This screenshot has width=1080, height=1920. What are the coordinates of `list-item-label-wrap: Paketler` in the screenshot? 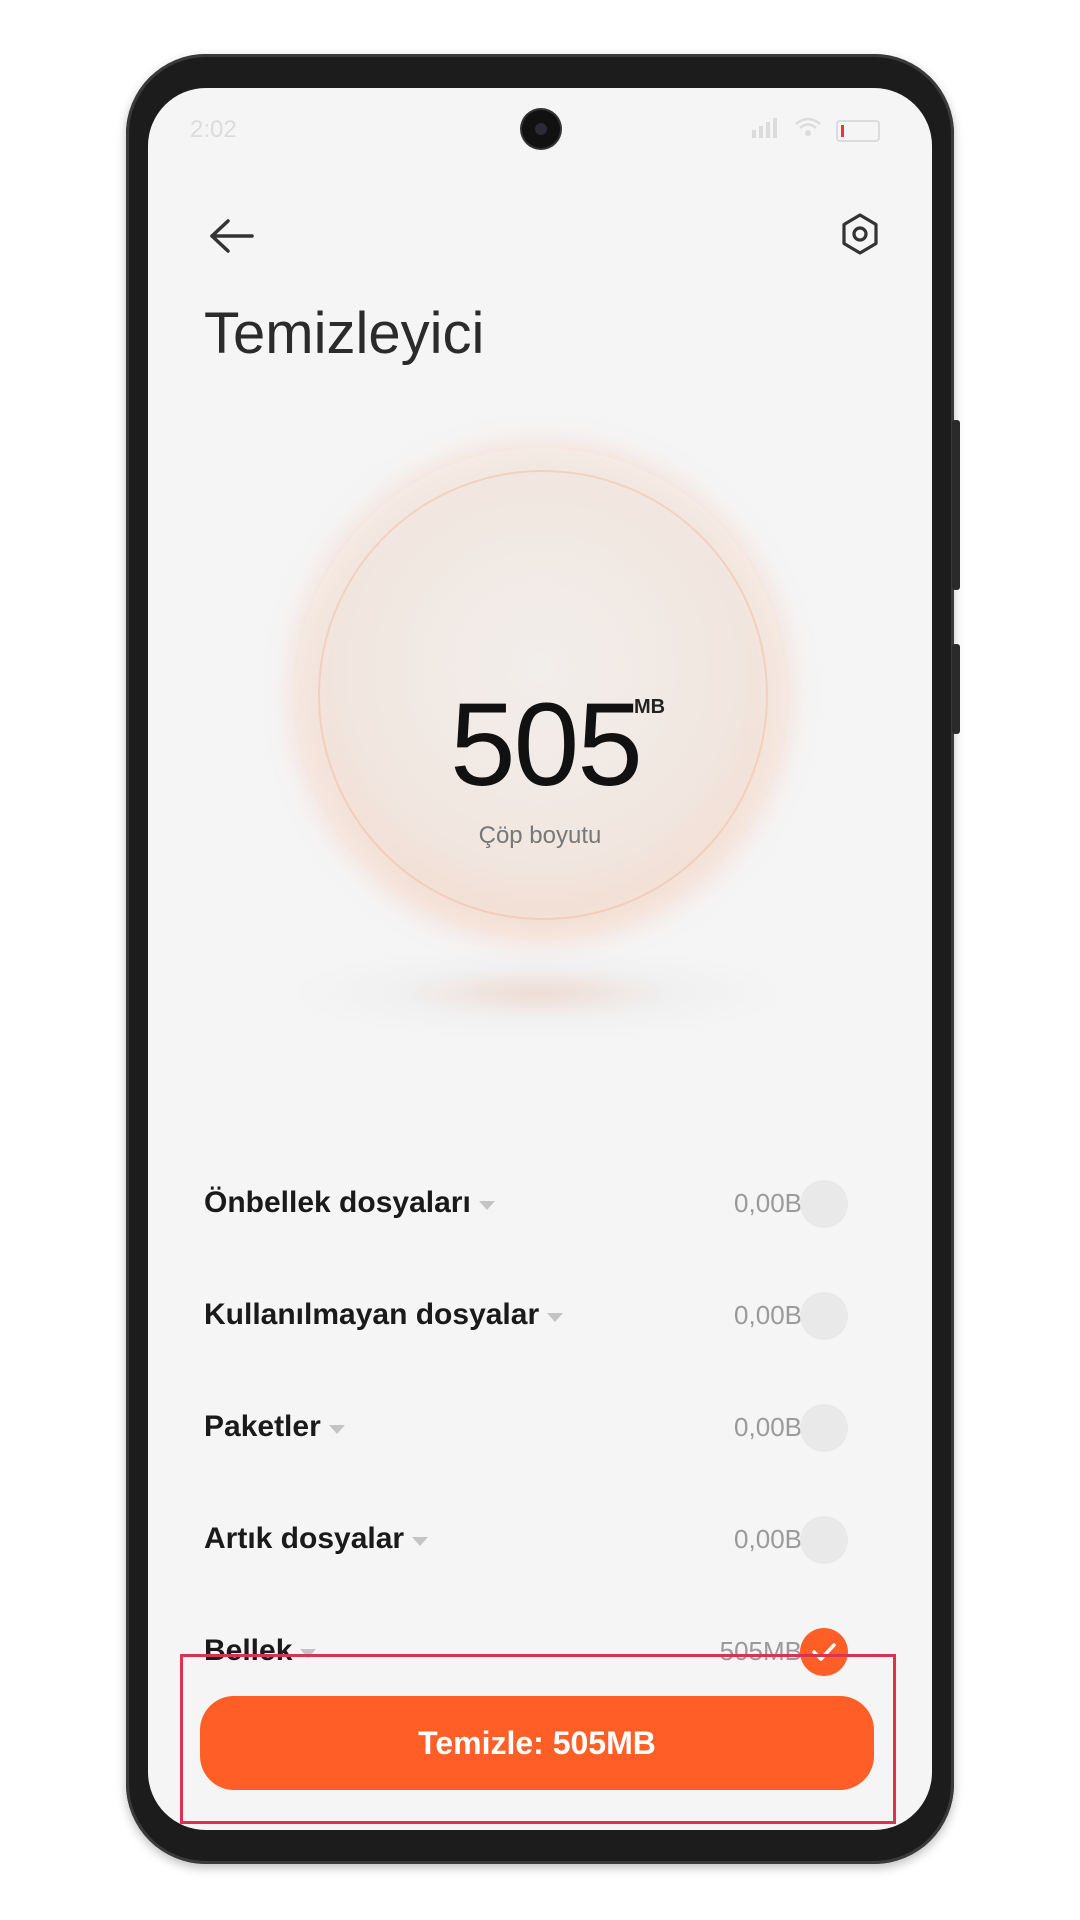 It's located at (274, 1427).